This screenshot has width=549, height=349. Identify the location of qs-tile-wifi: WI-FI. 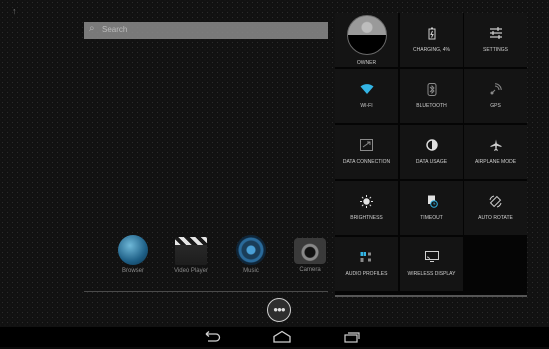
(366, 96).